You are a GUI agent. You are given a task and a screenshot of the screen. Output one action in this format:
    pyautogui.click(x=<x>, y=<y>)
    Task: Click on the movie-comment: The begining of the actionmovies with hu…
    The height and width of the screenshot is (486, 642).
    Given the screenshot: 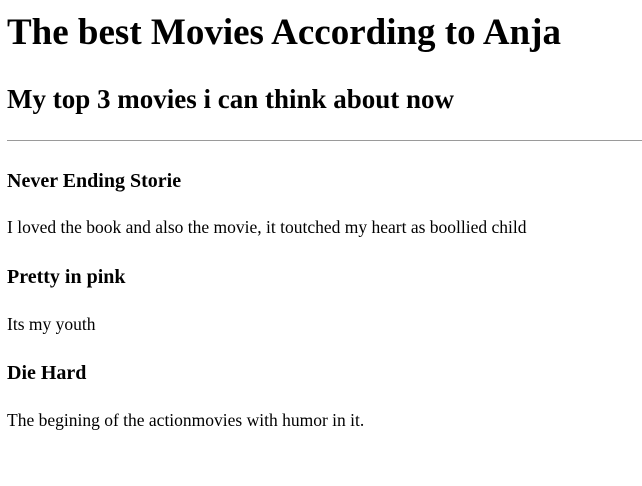 What is the action you would take?
    pyautogui.click(x=186, y=420)
    